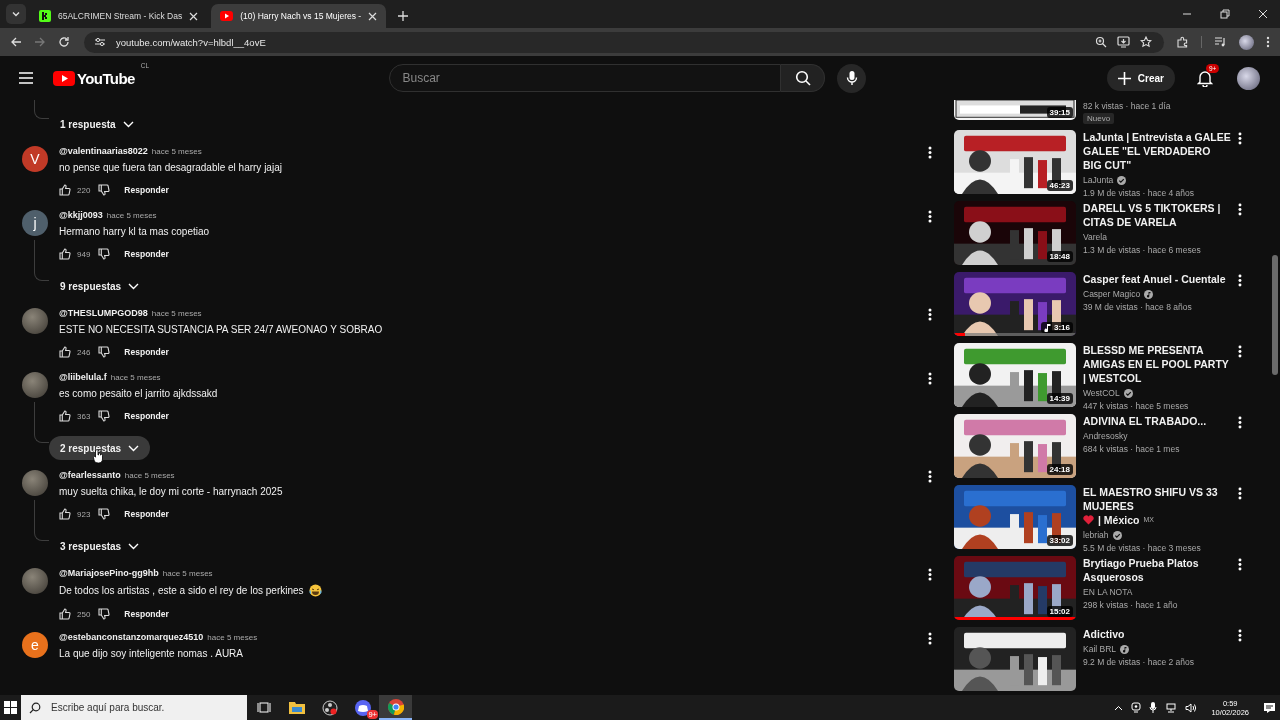 The width and height of the screenshot is (1280, 720). What do you see at coordinates (81, 215) in the screenshot?
I see `comment-author: @kkjj0093` at bounding box center [81, 215].